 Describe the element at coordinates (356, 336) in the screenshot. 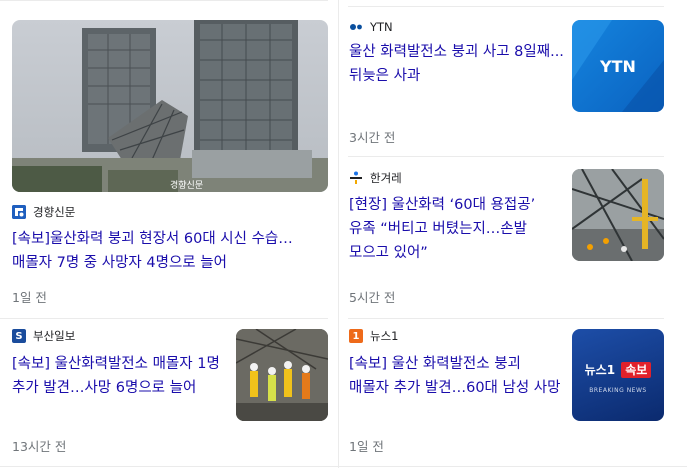

I see `news1-logo-icon: 1` at that location.